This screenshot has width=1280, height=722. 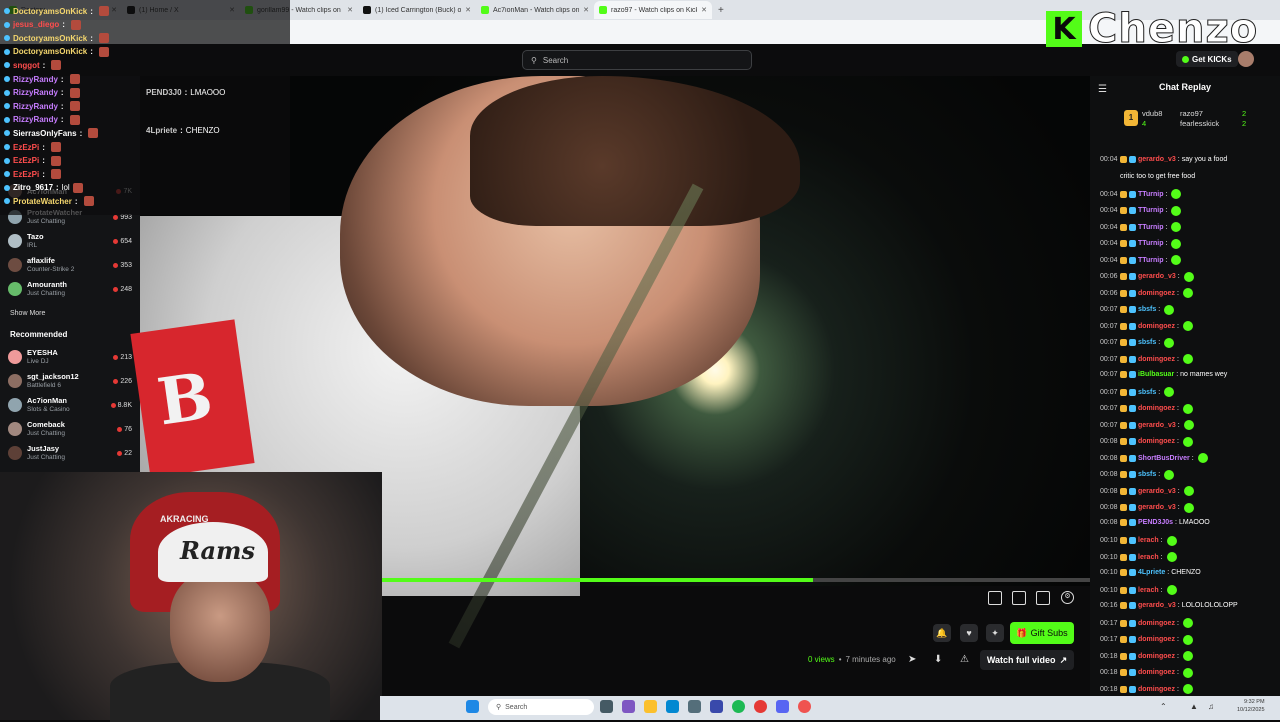 What do you see at coordinates (70, 241) in the screenshot?
I see `sidebar-channel: Tazo IRL 654` at bounding box center [70, 241].